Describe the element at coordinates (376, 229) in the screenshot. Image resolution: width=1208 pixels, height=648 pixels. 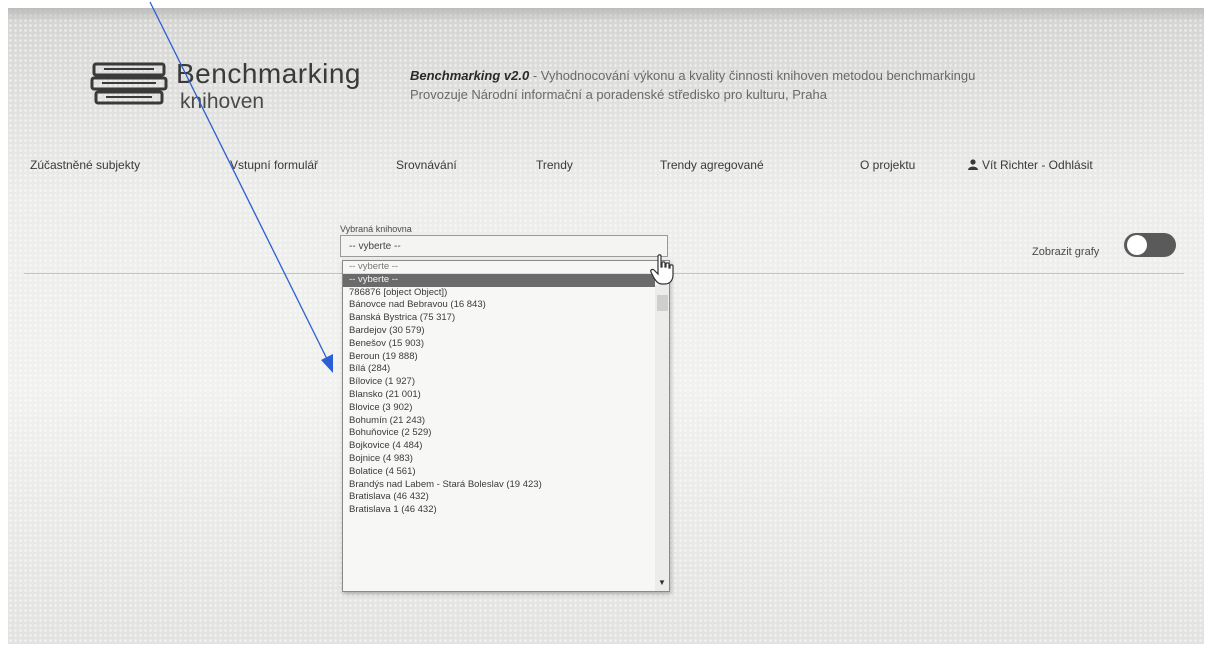
I see `library-select-label: Vybraná knihovna` at that location.